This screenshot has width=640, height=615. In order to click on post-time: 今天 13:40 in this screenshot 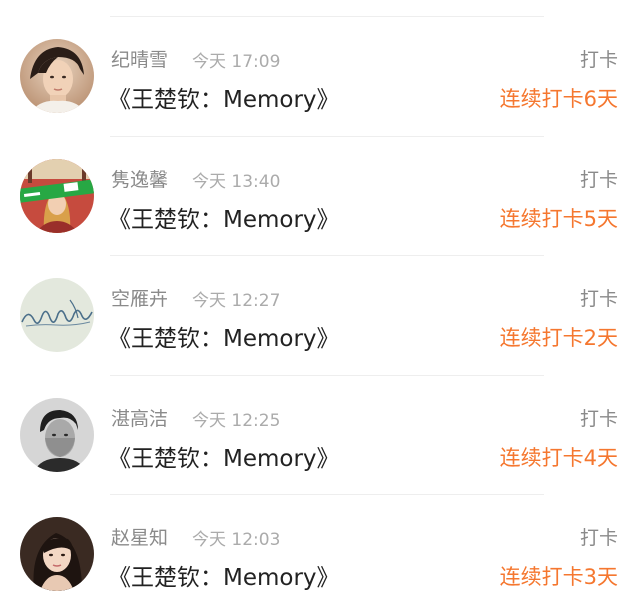, I will do `click(236, 181)`.